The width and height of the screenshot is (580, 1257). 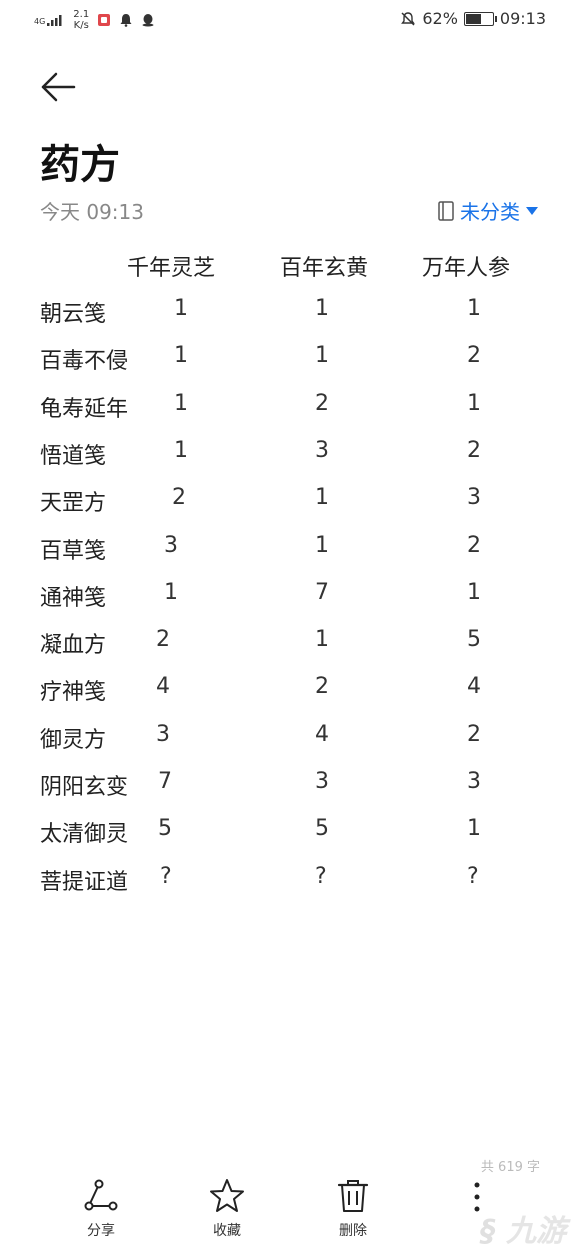 I want to click on row-name: 天罡方, so click(x=73, y=504).